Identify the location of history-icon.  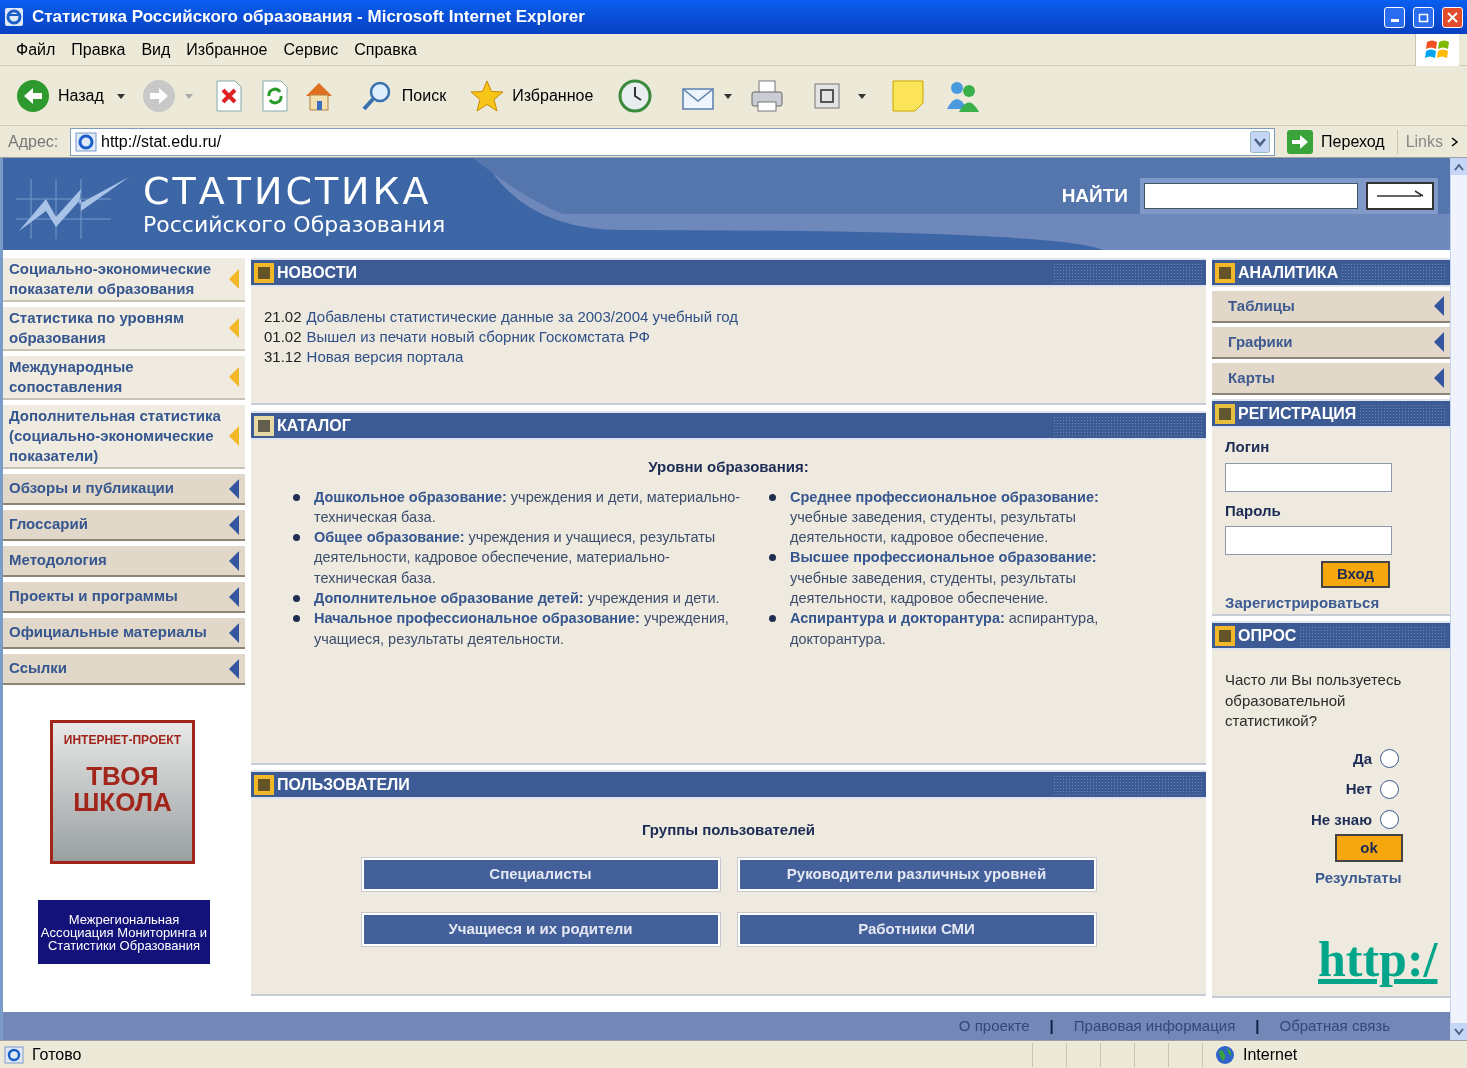
(635, 95).